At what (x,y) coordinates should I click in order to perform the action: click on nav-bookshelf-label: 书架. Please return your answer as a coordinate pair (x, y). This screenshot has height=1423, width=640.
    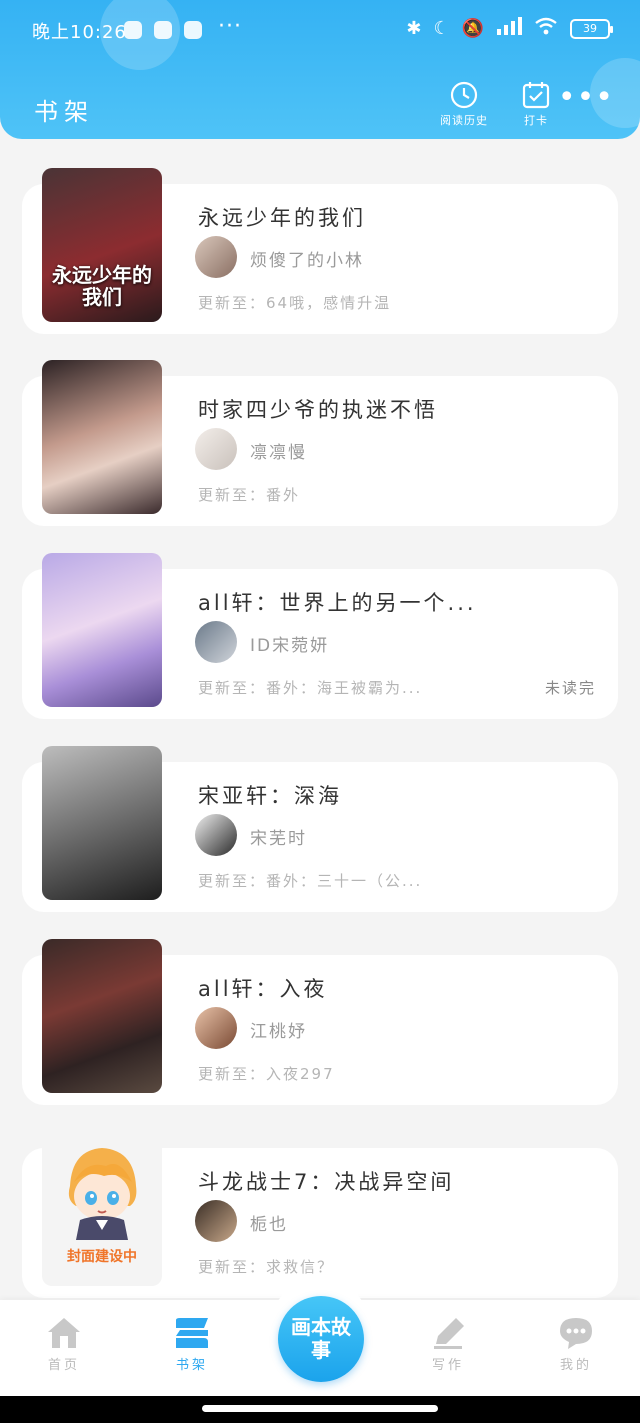
    Looking at the image, I should click on (191, 1365).